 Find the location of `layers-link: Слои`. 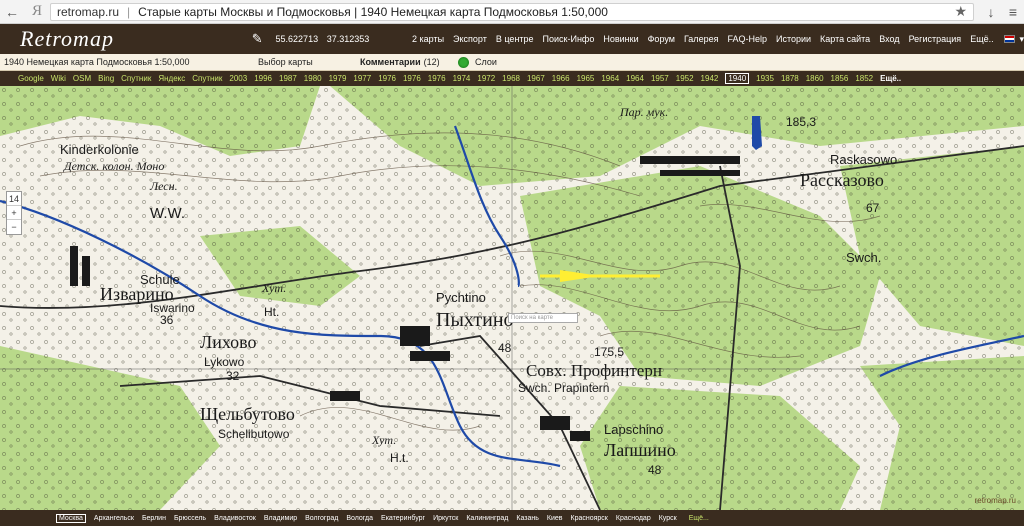

layers-link: Слои is located at coordinates (486, 62).